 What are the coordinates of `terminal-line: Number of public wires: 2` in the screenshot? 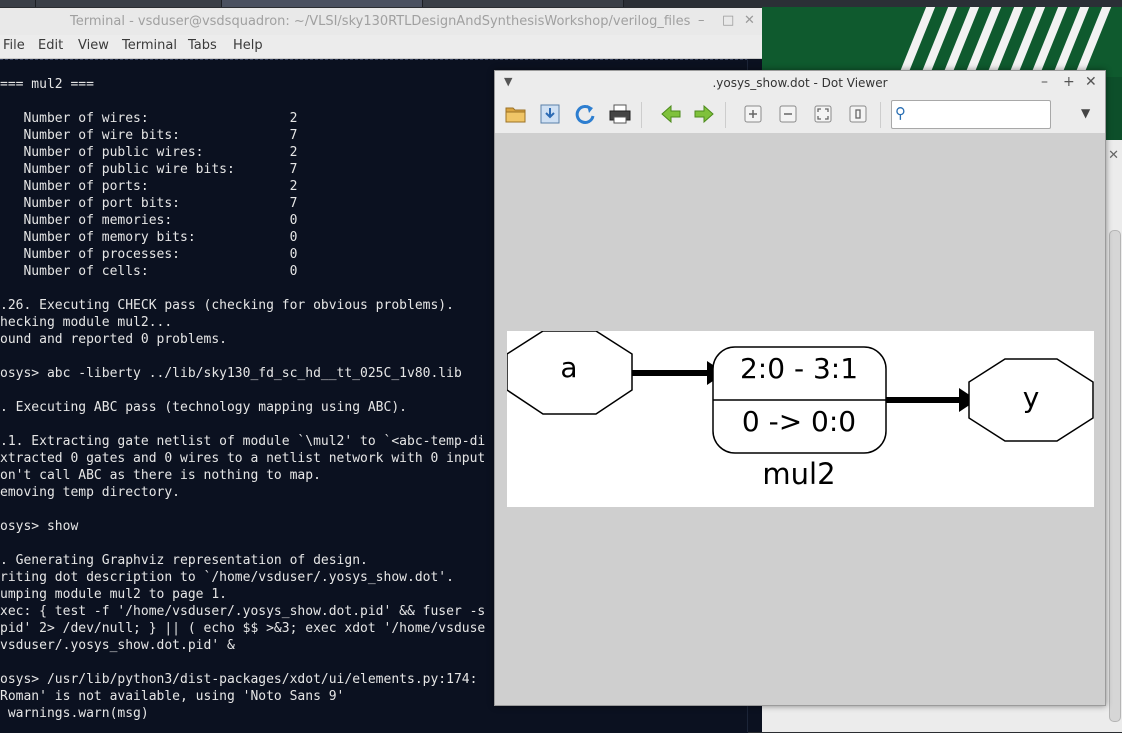 It's located at (149, 152).